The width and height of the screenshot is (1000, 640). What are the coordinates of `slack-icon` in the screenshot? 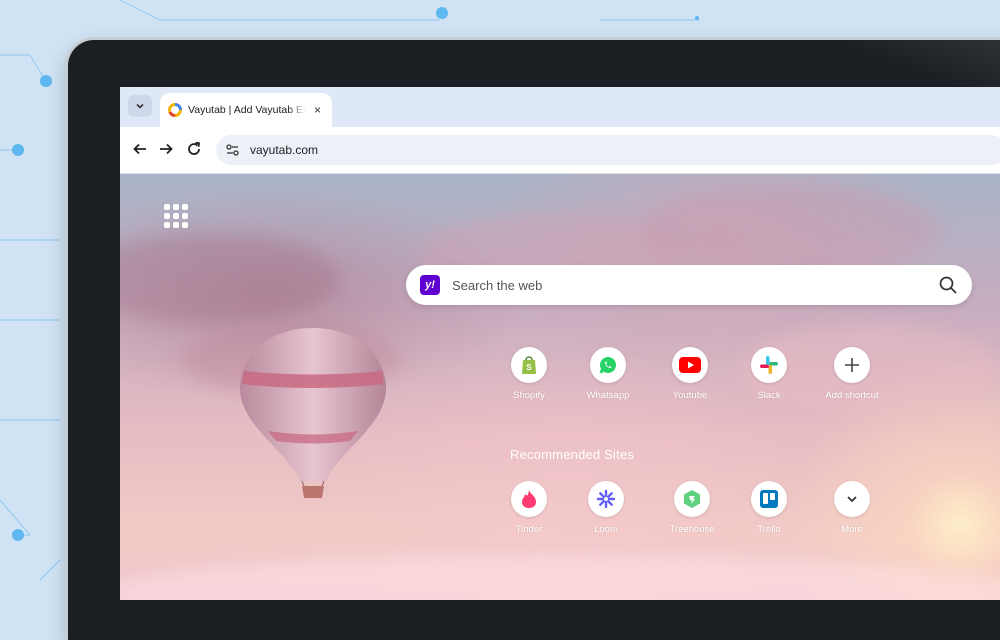 It's located at (769, 365).